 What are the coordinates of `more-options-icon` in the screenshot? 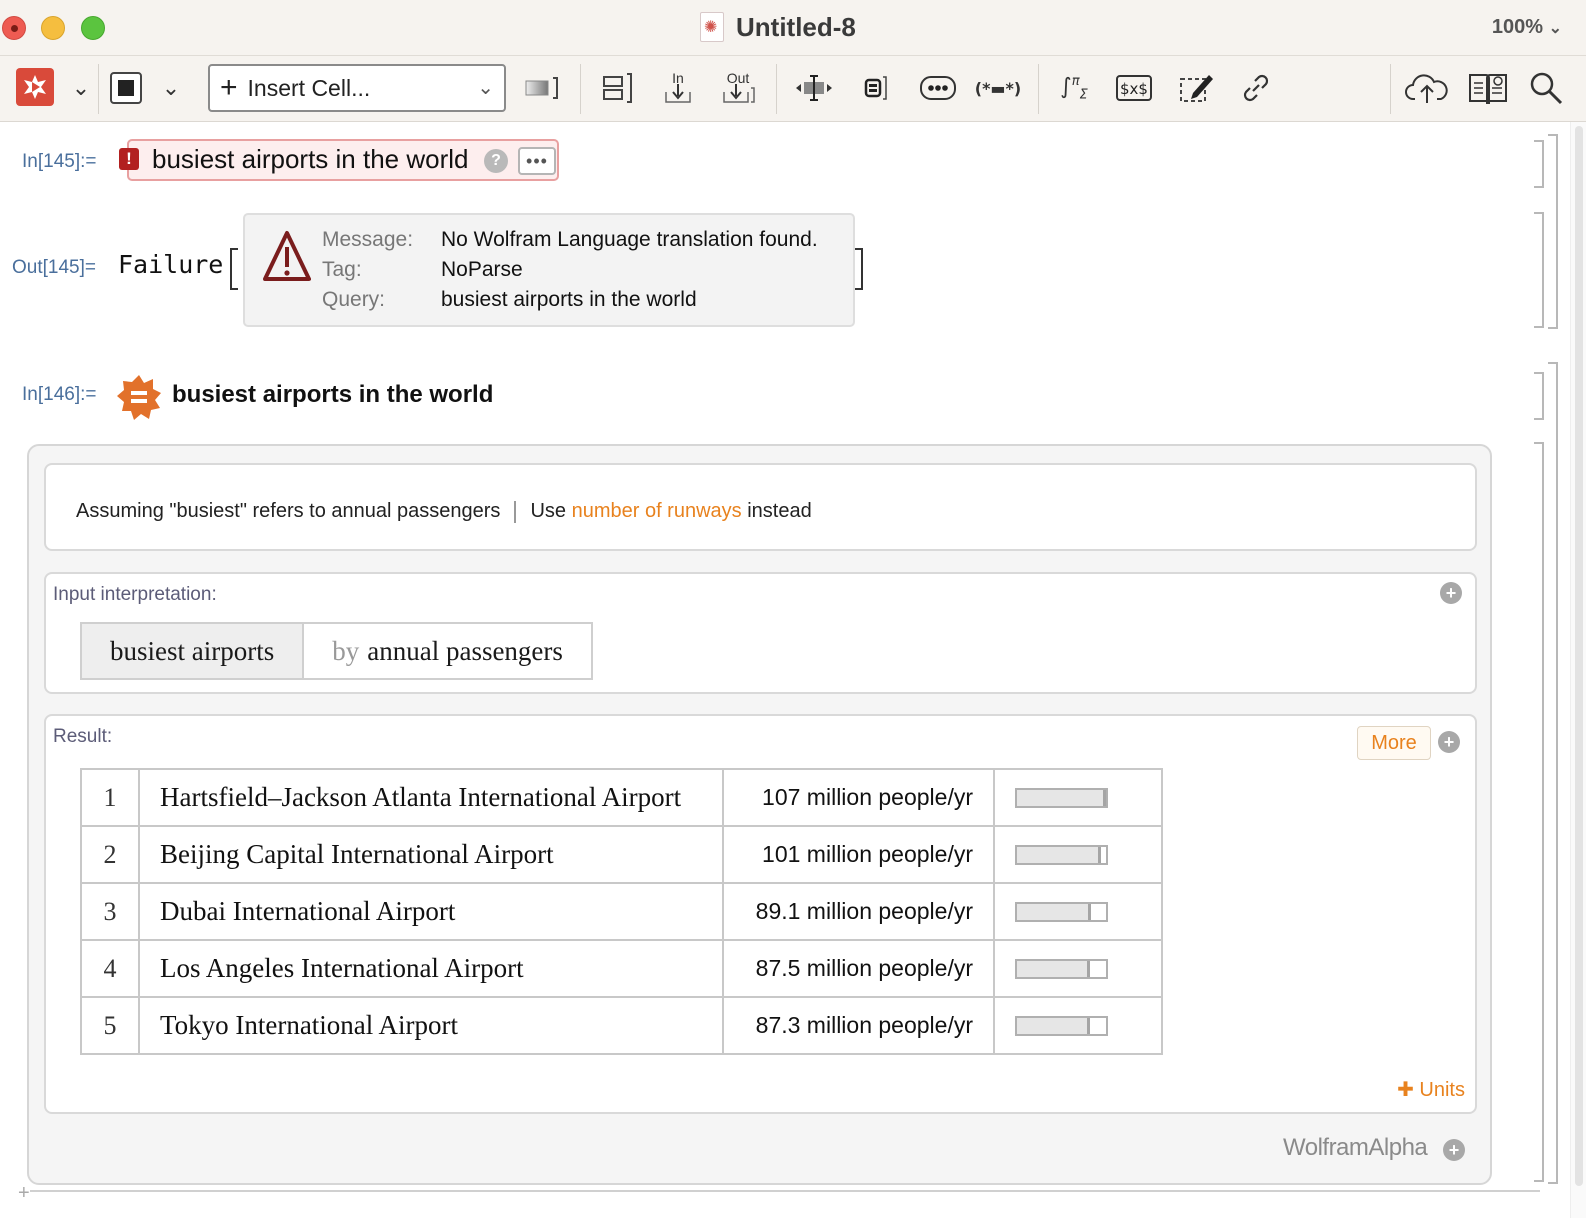 It's located at (938, 88).